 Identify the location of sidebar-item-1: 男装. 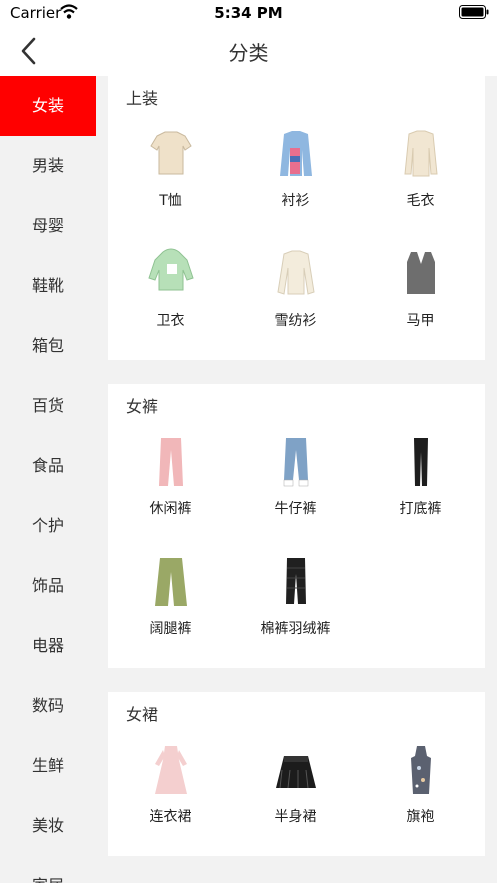
(48, 166).